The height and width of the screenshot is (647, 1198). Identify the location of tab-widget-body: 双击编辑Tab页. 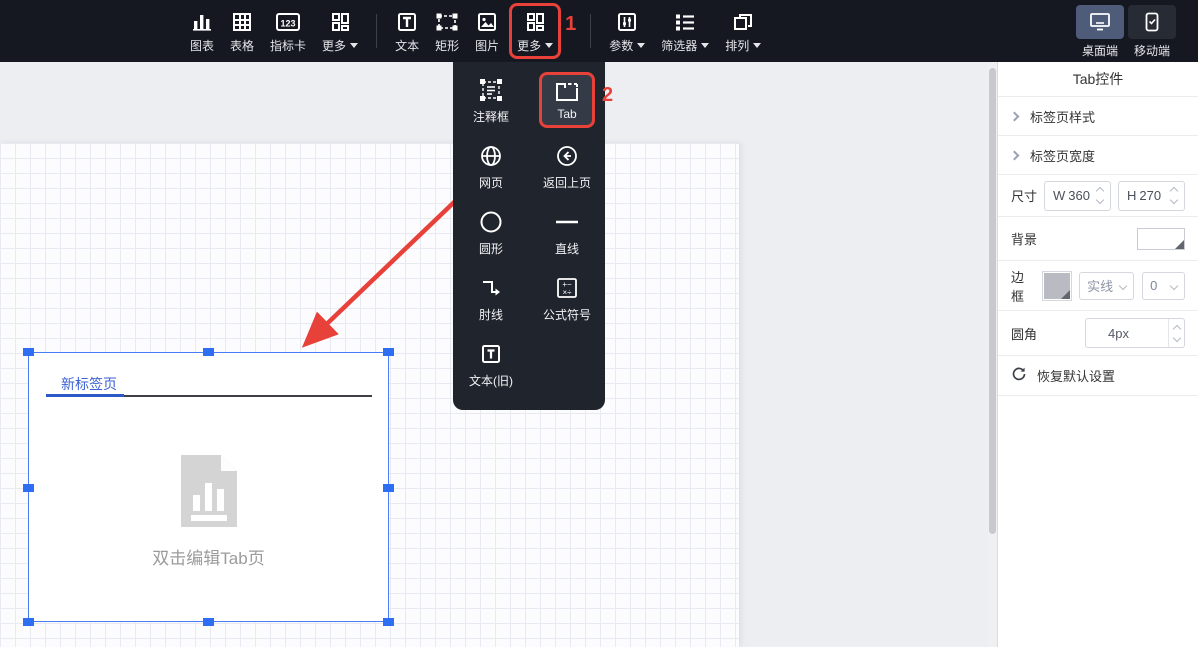
(208, 509).